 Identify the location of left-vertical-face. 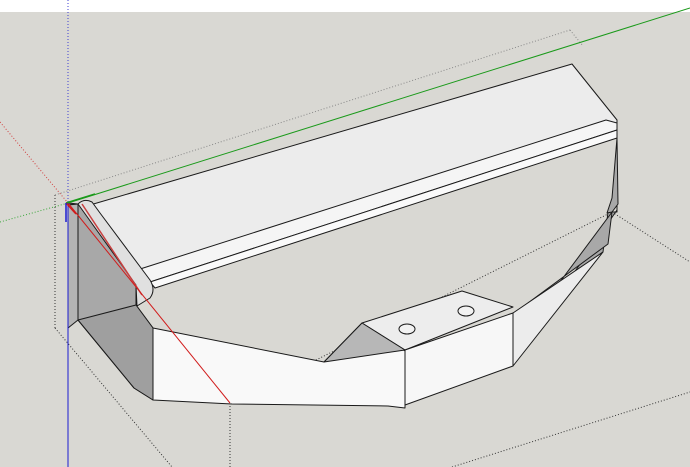
(73, 266).